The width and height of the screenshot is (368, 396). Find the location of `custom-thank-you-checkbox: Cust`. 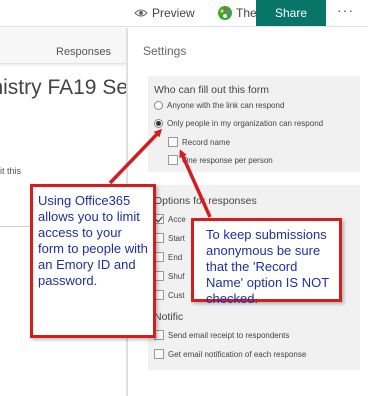

custom-thank-you-checkbox: Cust is located at coordinates (169, 295).